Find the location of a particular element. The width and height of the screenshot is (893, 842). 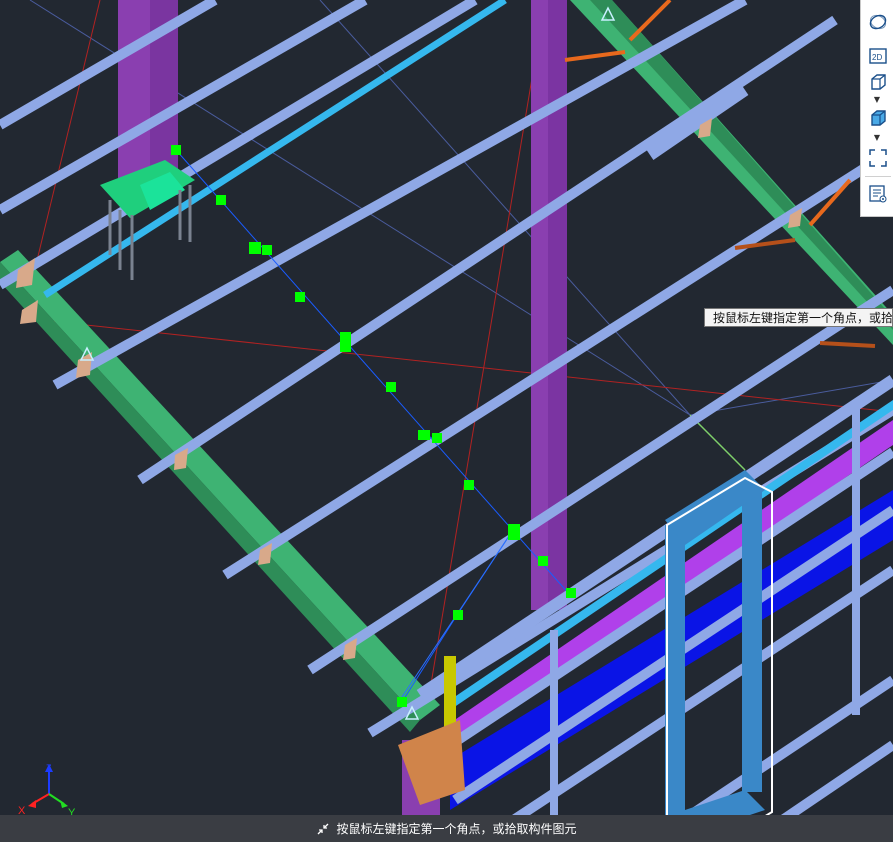

cube-shaded-icon is located at coordinates (878, 118).